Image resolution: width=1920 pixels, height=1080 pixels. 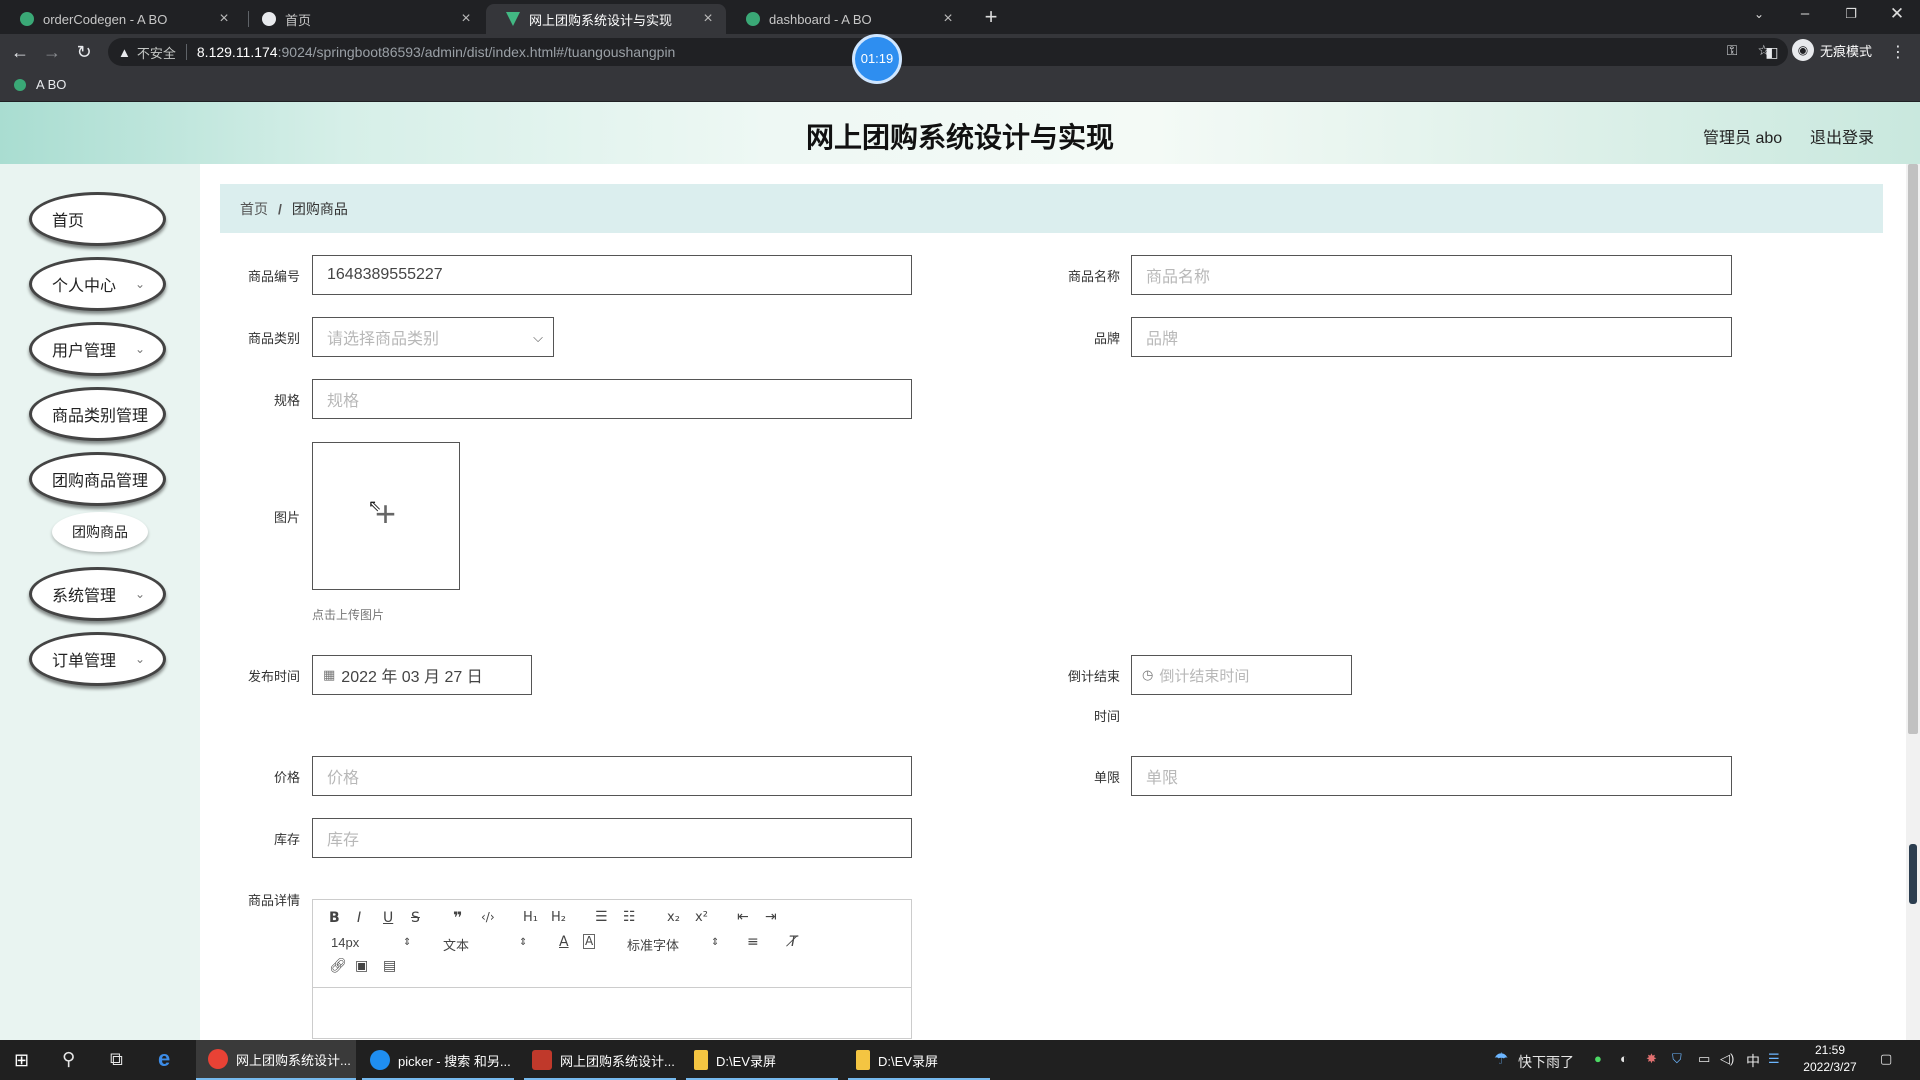 What do you see at coordinates (52, 52) in the screenshot?
I see `forward-icon: →` at bounding box center [52, 52].